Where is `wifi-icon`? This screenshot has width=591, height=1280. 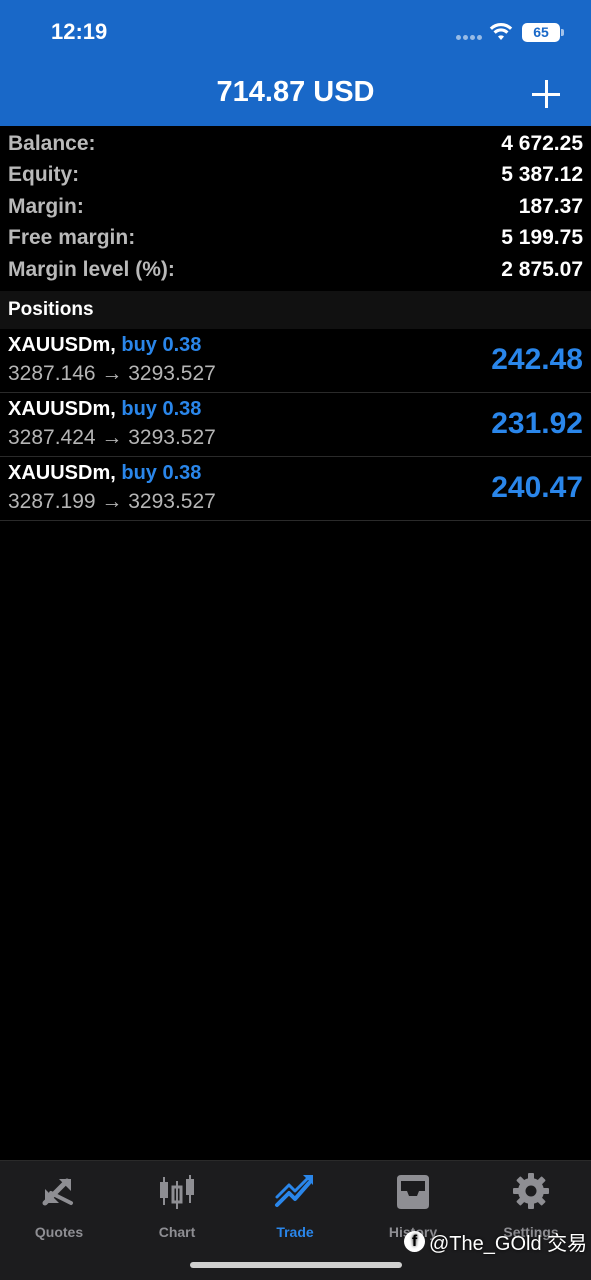 wifi-icon is located at coordinates (501, 31).